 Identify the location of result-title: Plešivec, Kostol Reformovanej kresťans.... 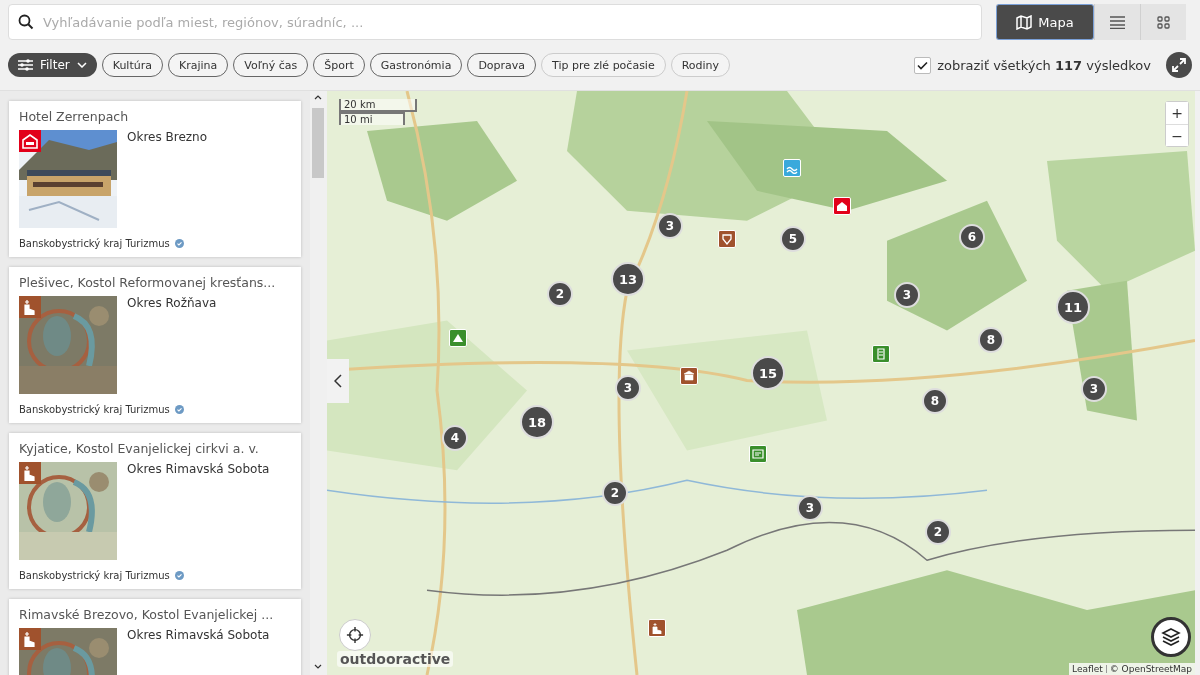
(148, 282).